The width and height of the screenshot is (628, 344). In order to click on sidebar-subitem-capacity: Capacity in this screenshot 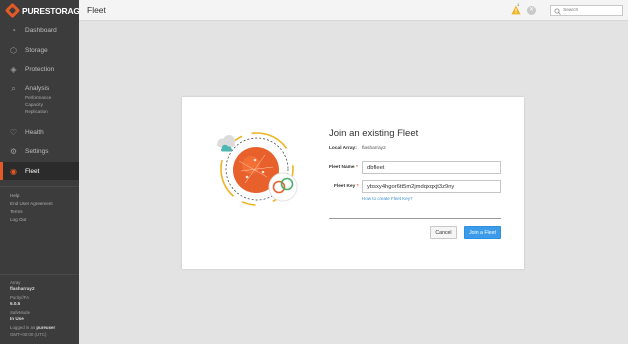, I will do `click(34, 104)`.